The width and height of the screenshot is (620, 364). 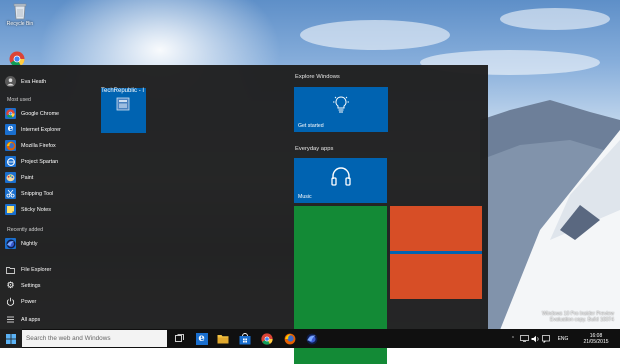 What do you see at coordinates (48, 319) in the screenshot?
I see `all-apps-button: All apps` at bounding box center [48, 319].